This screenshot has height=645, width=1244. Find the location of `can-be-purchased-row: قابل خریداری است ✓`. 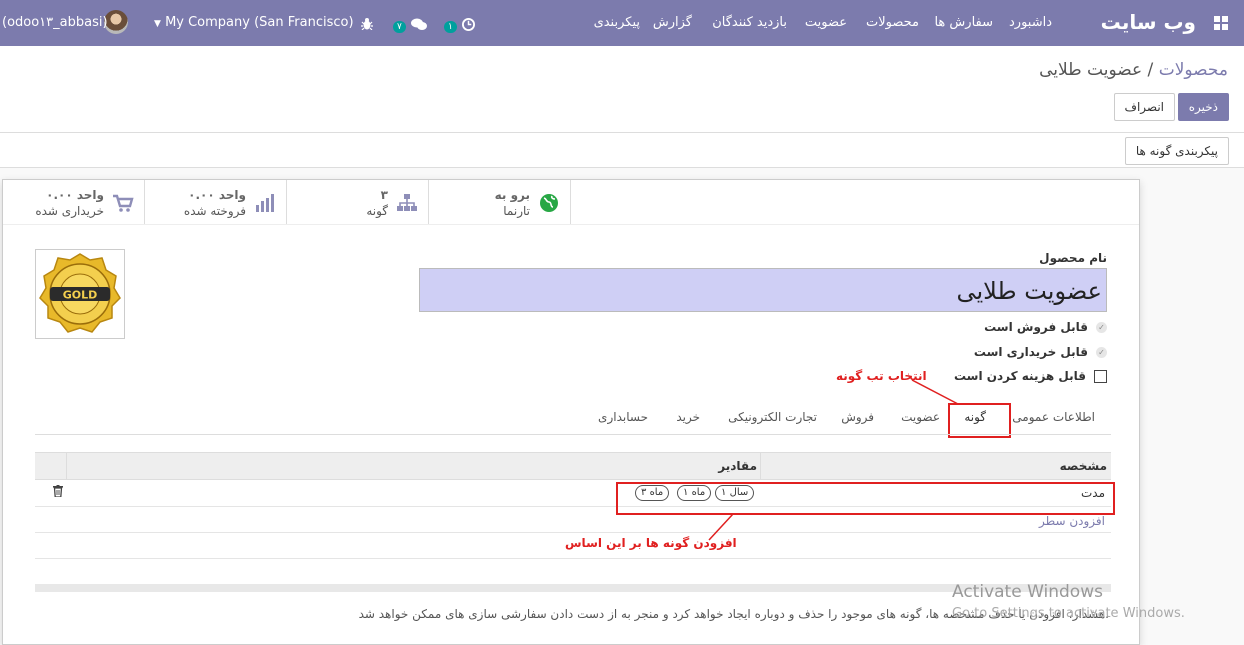

can-be-purchased-row: قابل خریداری است ✓ is located at coordinates (1040, 352).